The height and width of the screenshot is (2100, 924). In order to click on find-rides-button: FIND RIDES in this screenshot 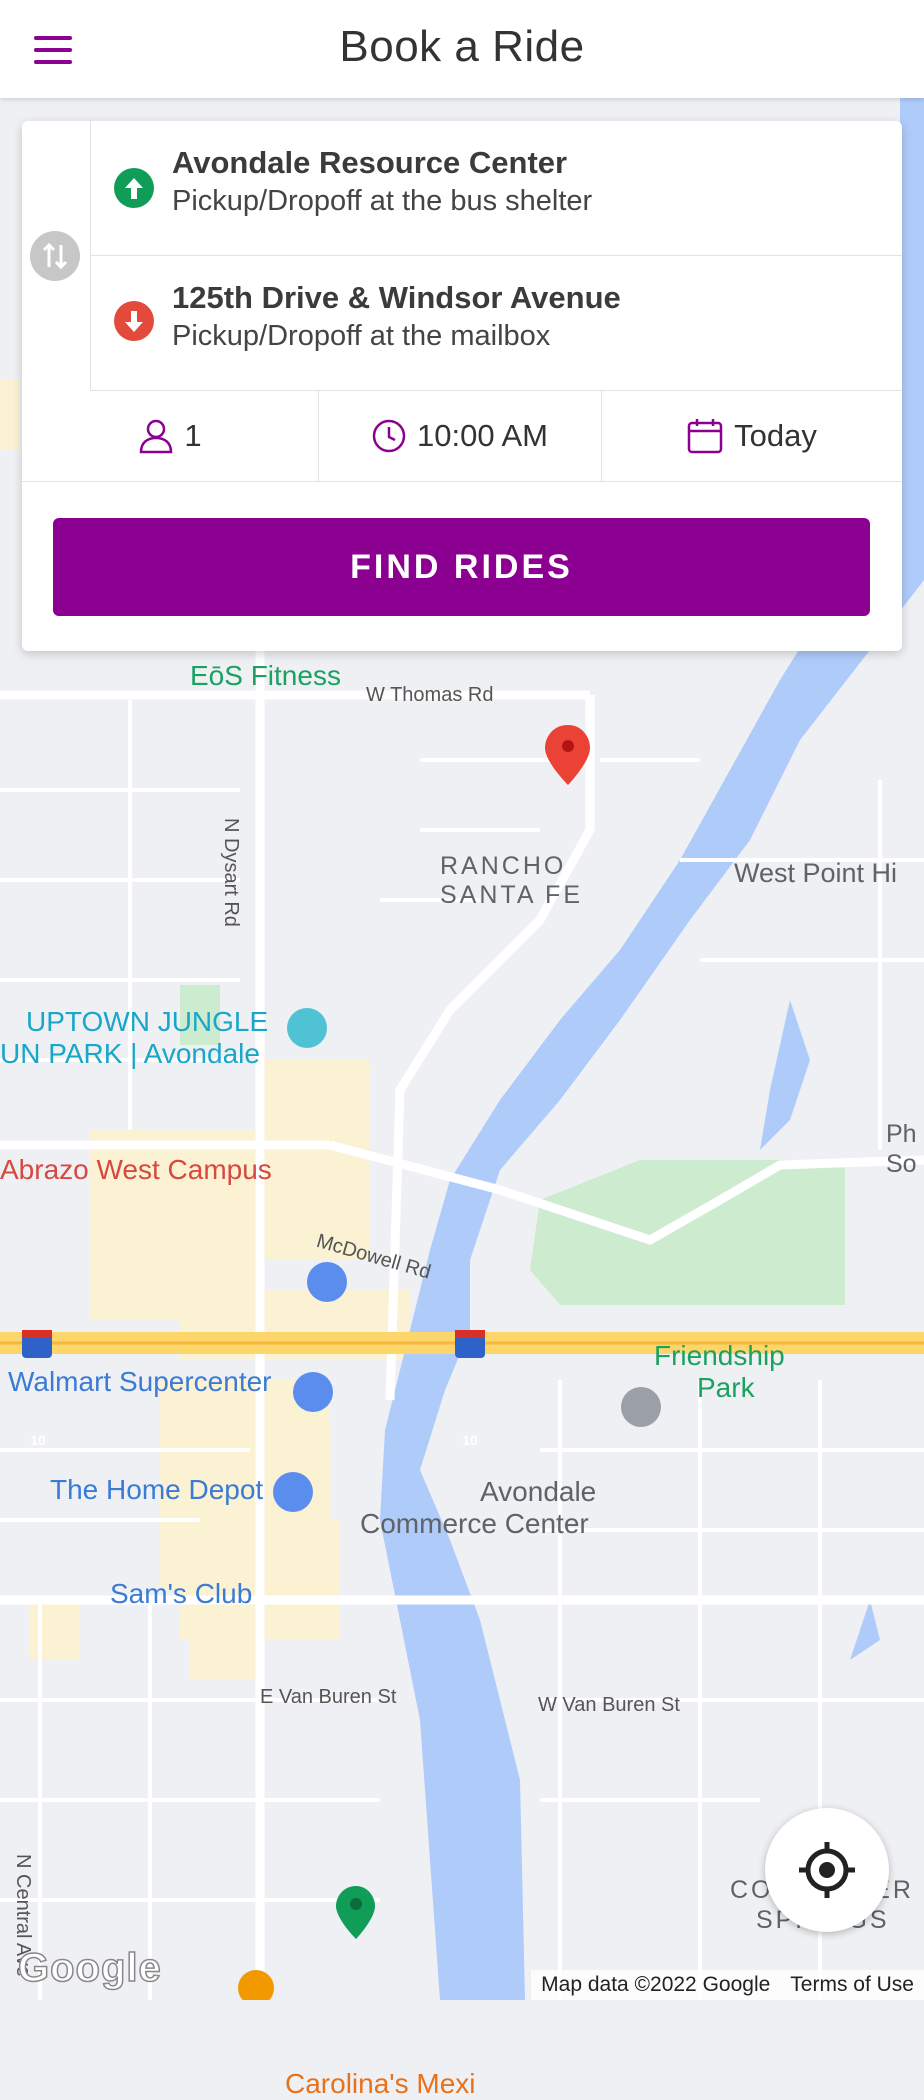, I will do `click(461, 567)`.